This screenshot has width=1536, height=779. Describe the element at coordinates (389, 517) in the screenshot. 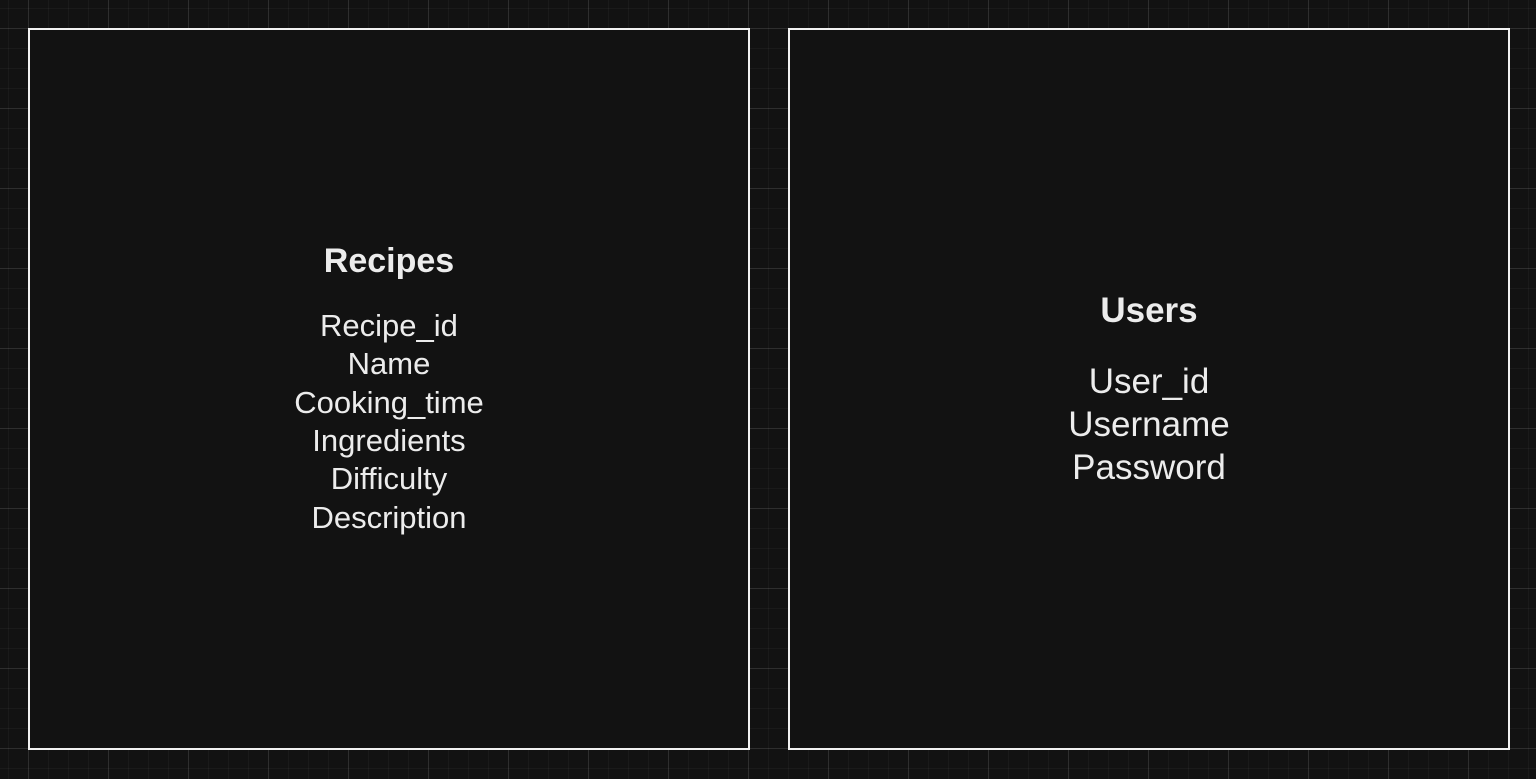

I see `attribute-description: Description` at that location.